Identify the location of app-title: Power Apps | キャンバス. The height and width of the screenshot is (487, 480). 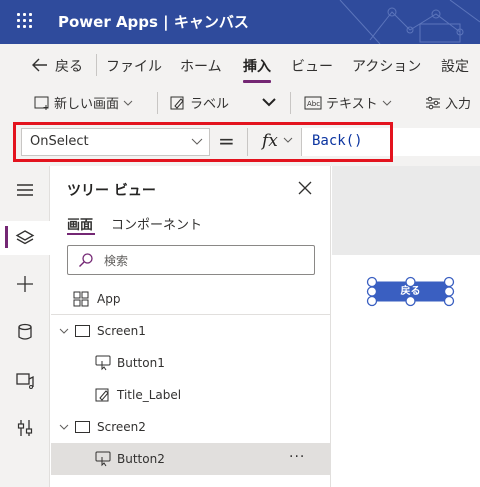
(153, 22).